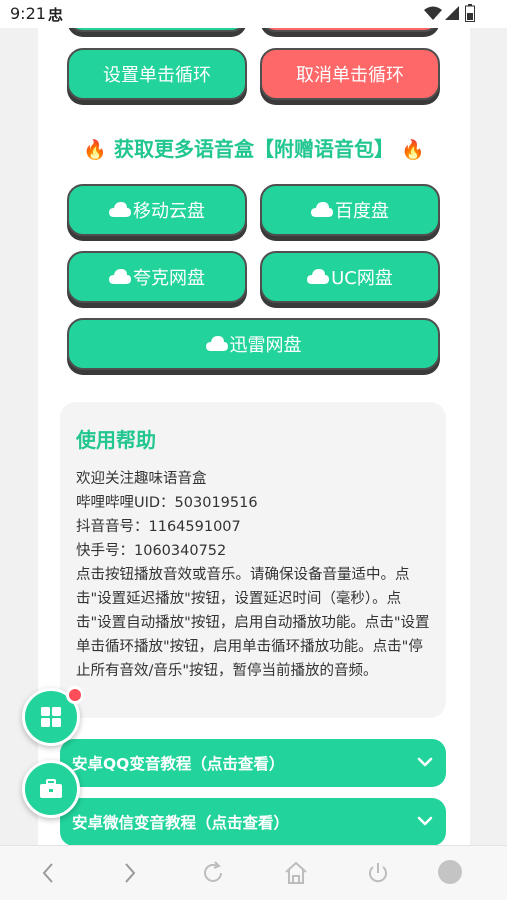  What do you see at coordinates (51, 717) in the screenshot?
I see `grid-icon` at bounding box center [51, 717].